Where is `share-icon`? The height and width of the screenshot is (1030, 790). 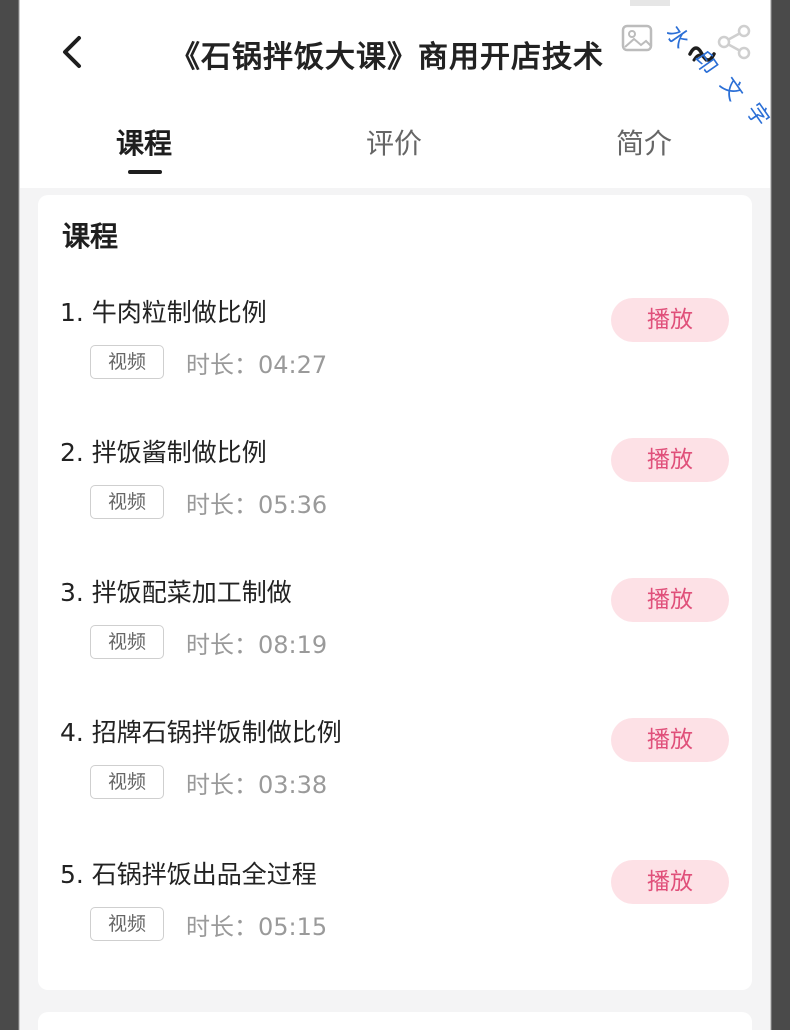
share-icon is located at coordinates (734, 42).